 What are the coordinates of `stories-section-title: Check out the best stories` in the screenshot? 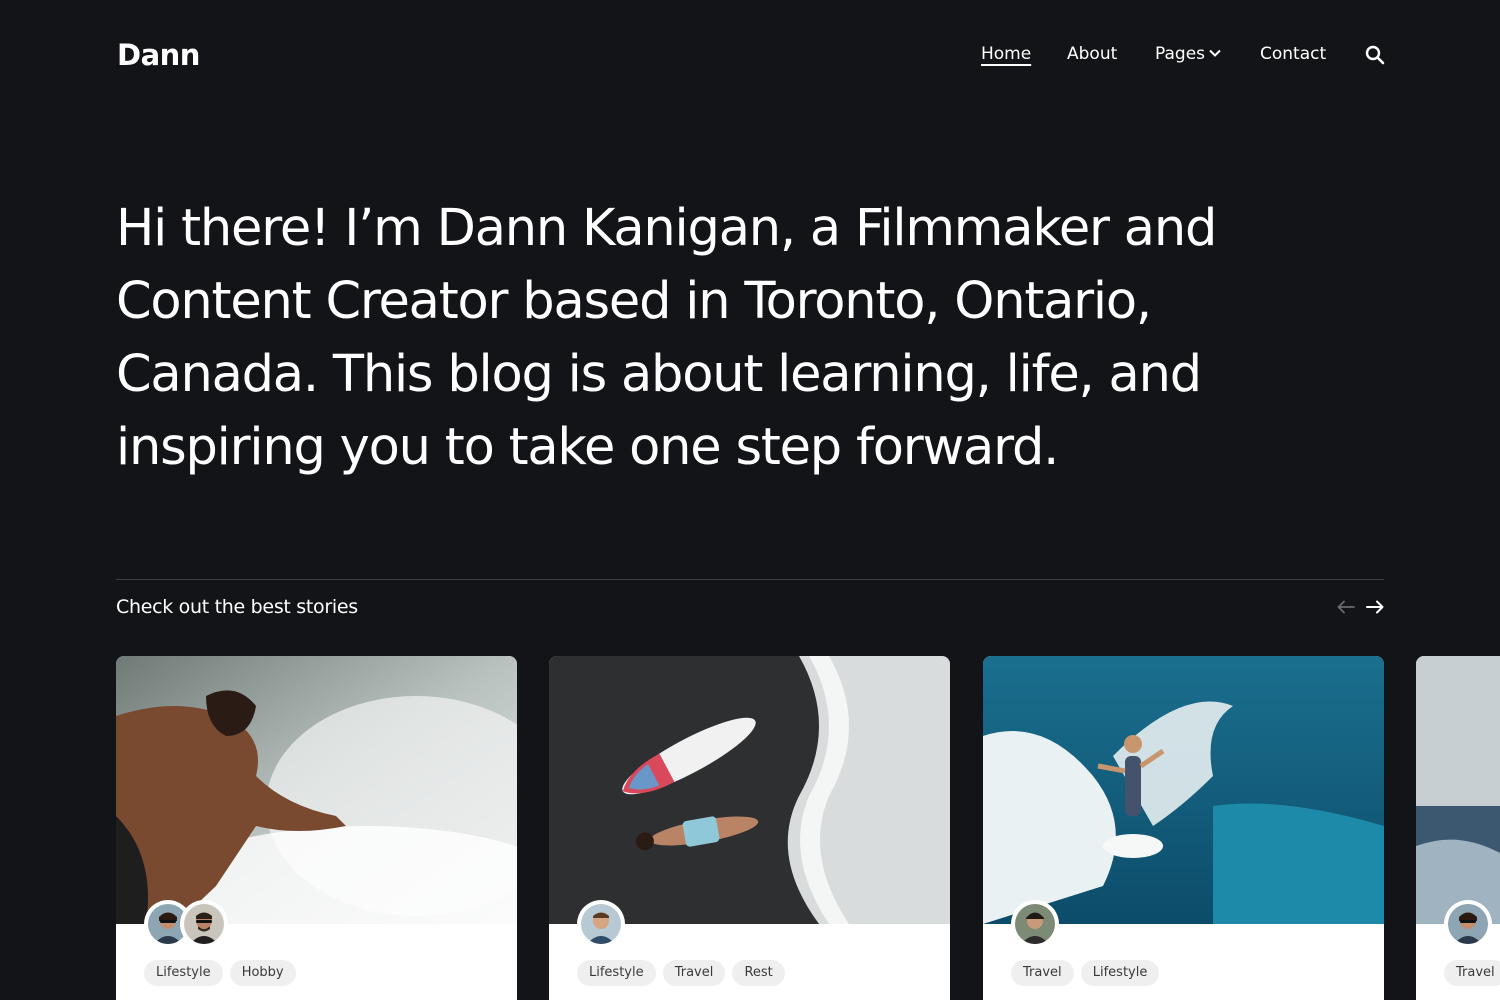 It's located at (237, 607).